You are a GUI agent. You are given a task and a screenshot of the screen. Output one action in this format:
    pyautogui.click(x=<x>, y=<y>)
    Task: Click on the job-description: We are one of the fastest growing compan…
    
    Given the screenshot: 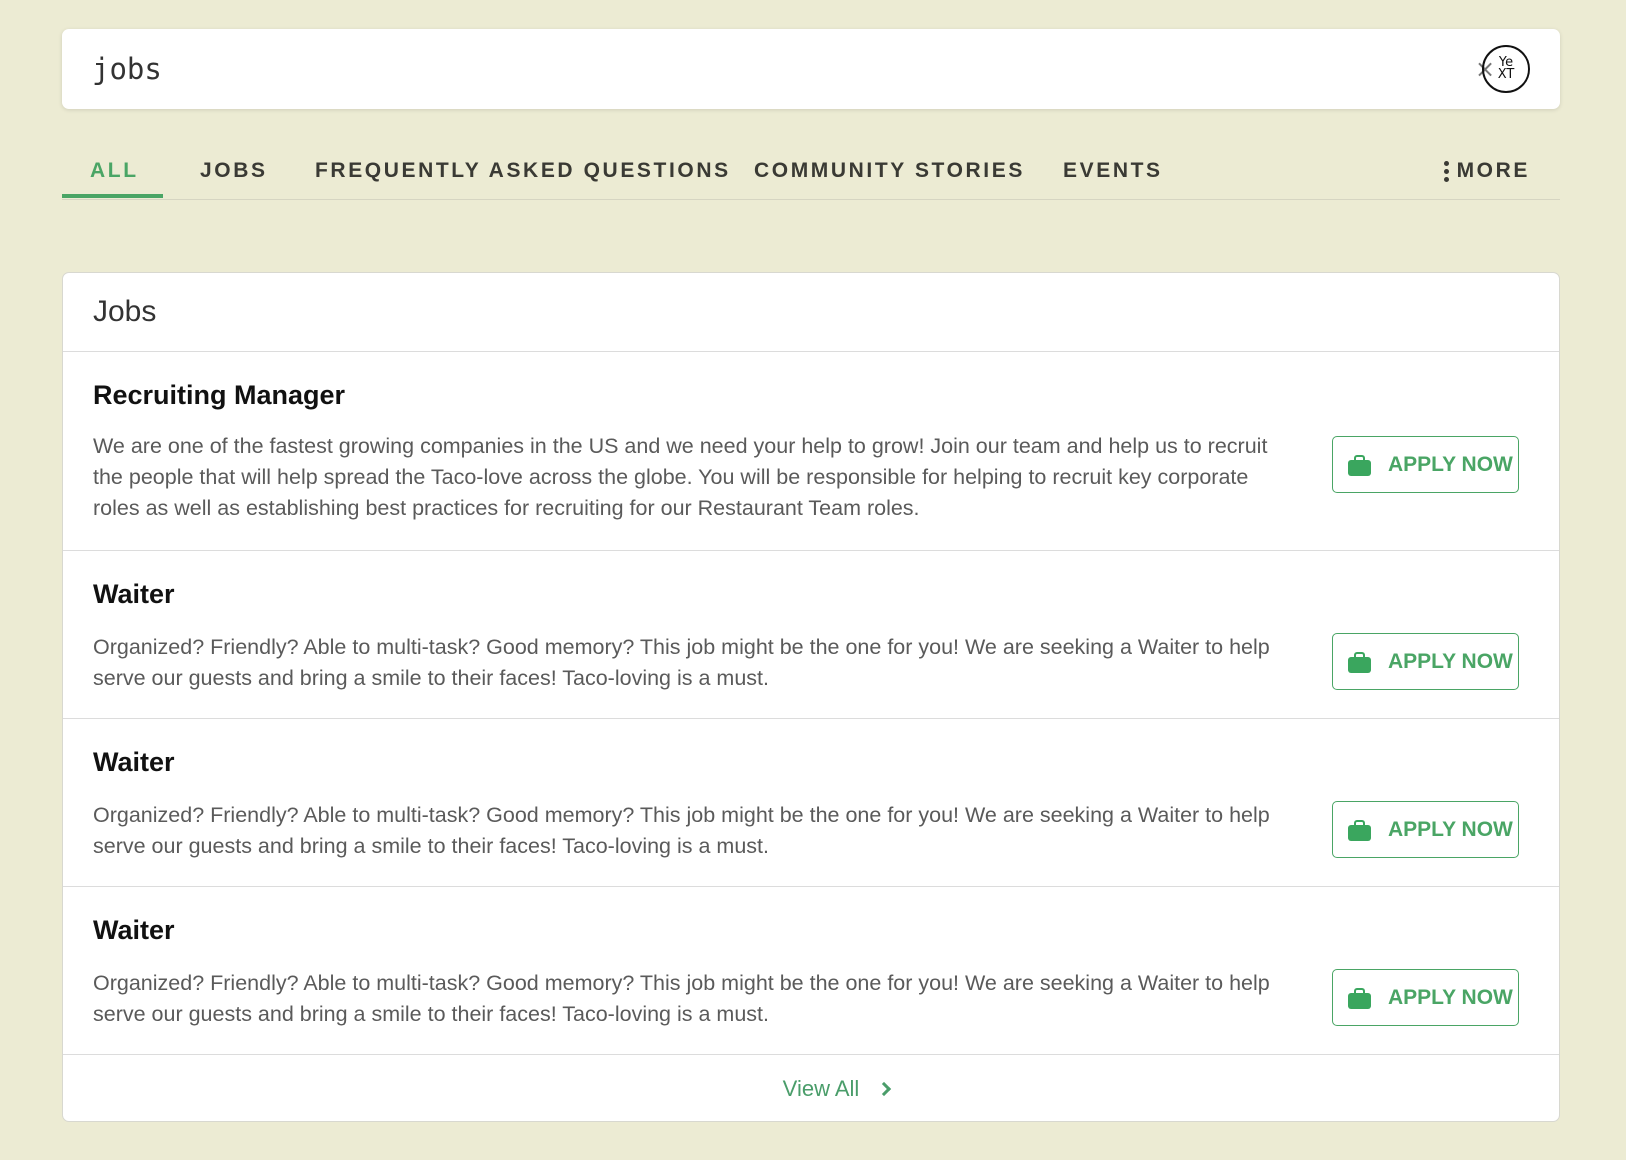 What is the action you would take?
    pyautogui.click(x=680, y=477)
    